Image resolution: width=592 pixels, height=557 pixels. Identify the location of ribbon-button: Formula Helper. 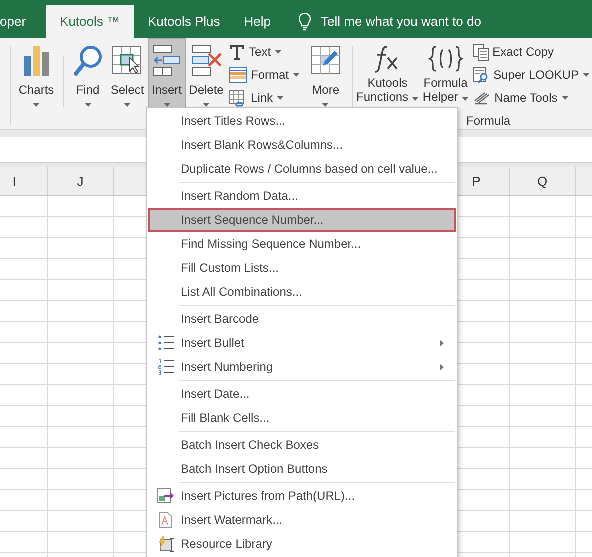
(445, 75).